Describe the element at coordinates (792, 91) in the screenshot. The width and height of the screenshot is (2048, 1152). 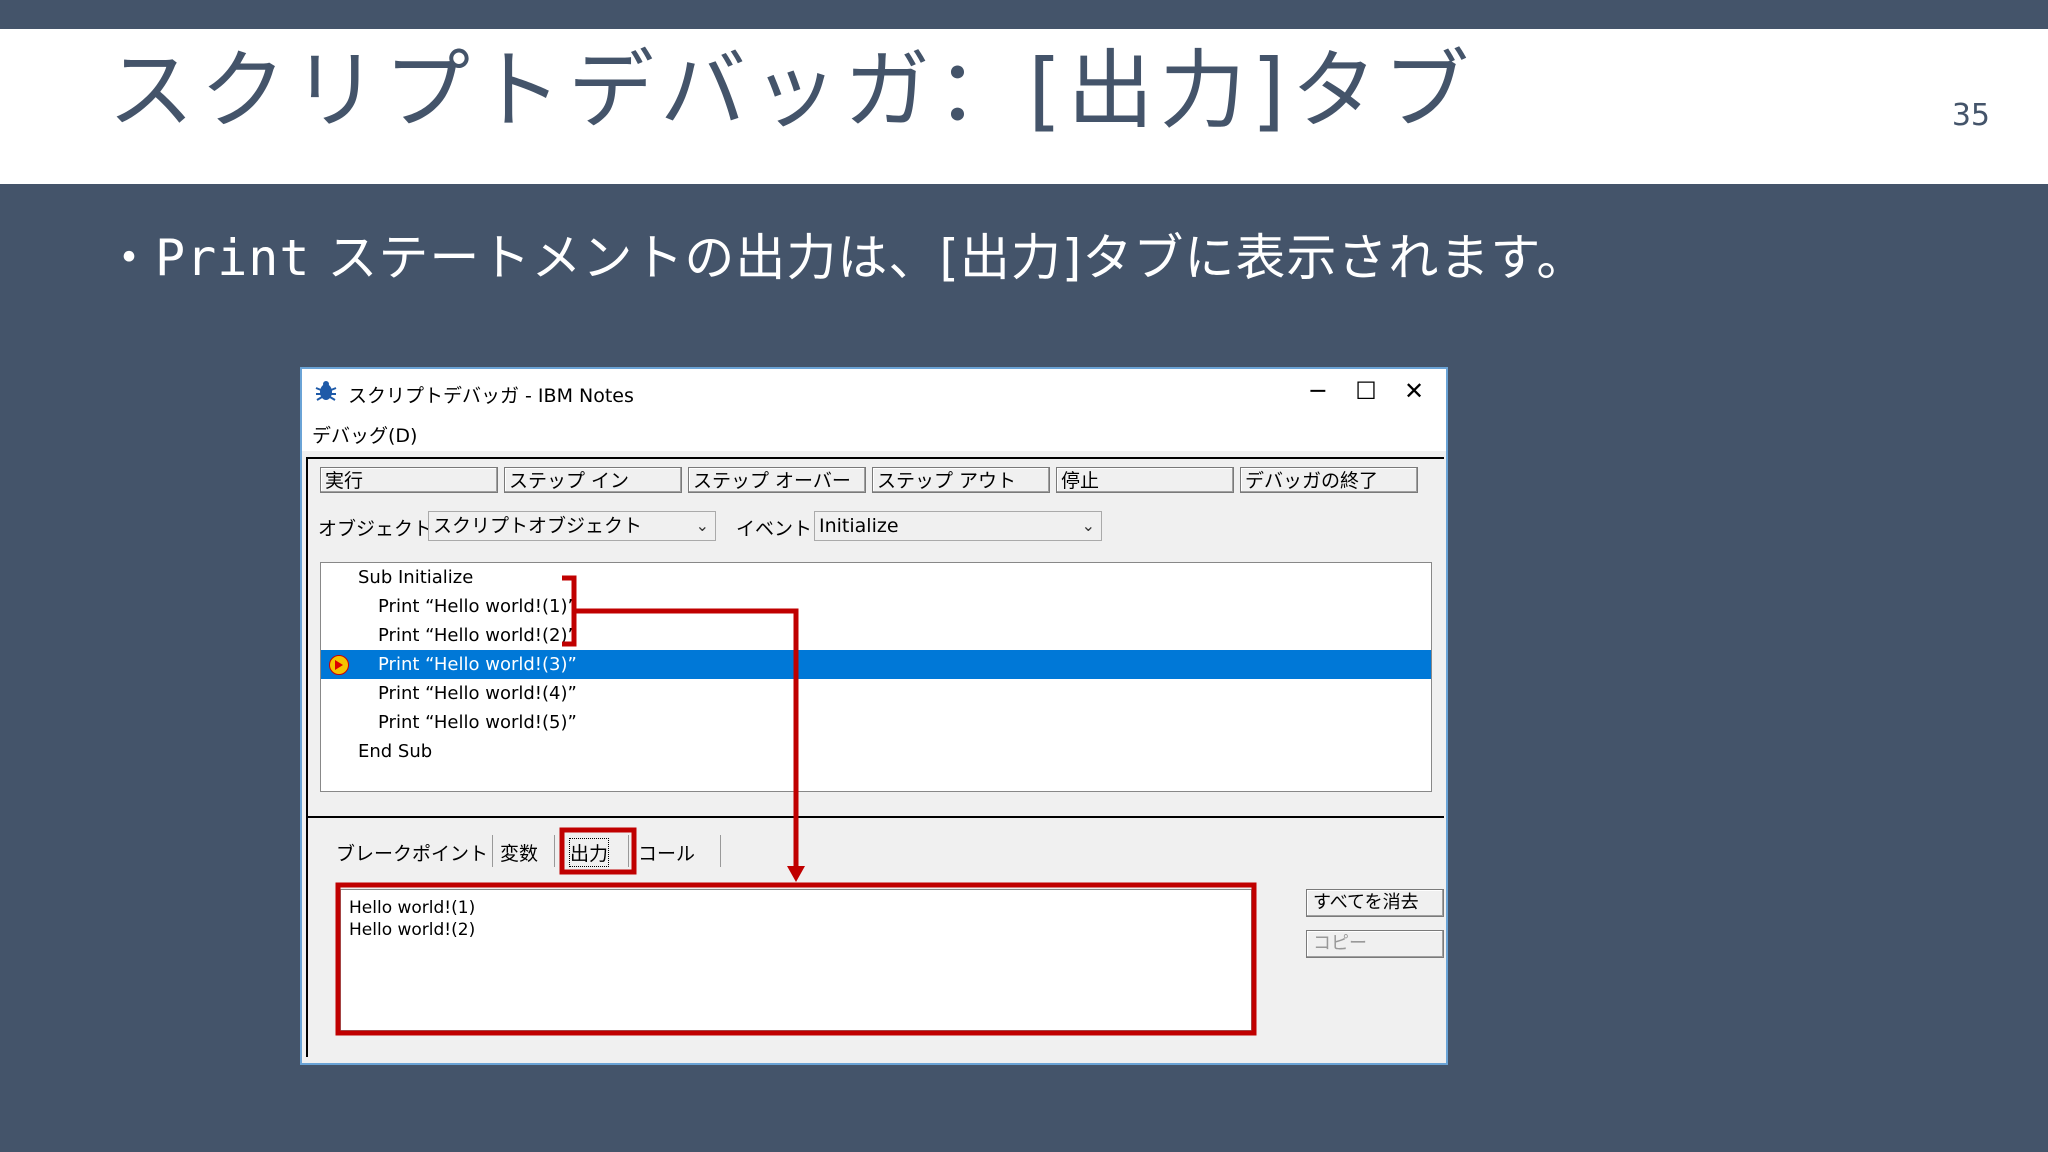
I see `slide-title: スクリプトデバッガ：[出力]タブ` at that location.